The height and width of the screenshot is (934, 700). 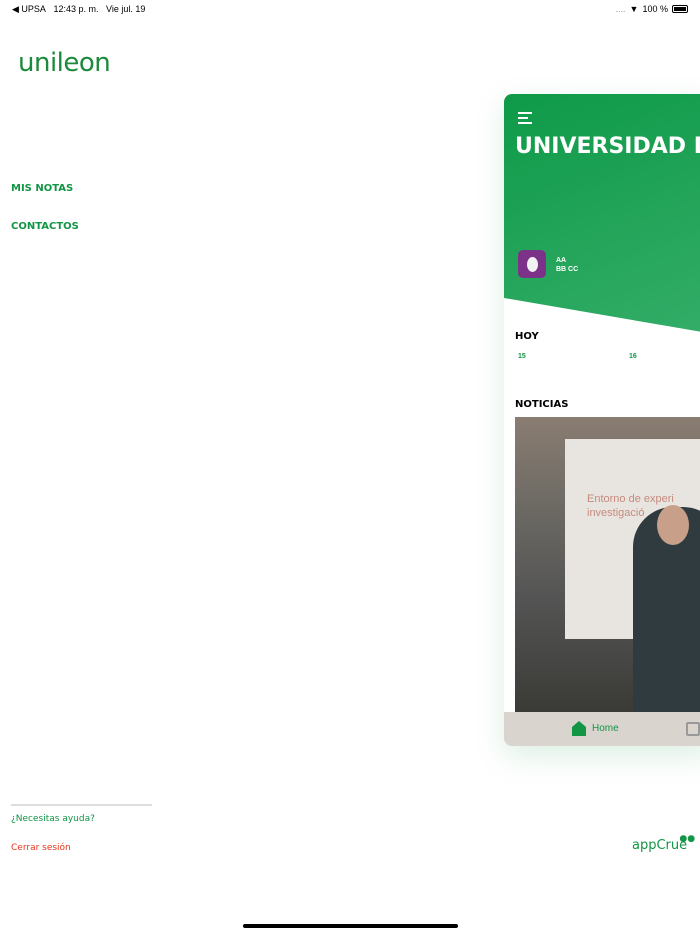 I want to click on avatar, so click(x=532, y=264).